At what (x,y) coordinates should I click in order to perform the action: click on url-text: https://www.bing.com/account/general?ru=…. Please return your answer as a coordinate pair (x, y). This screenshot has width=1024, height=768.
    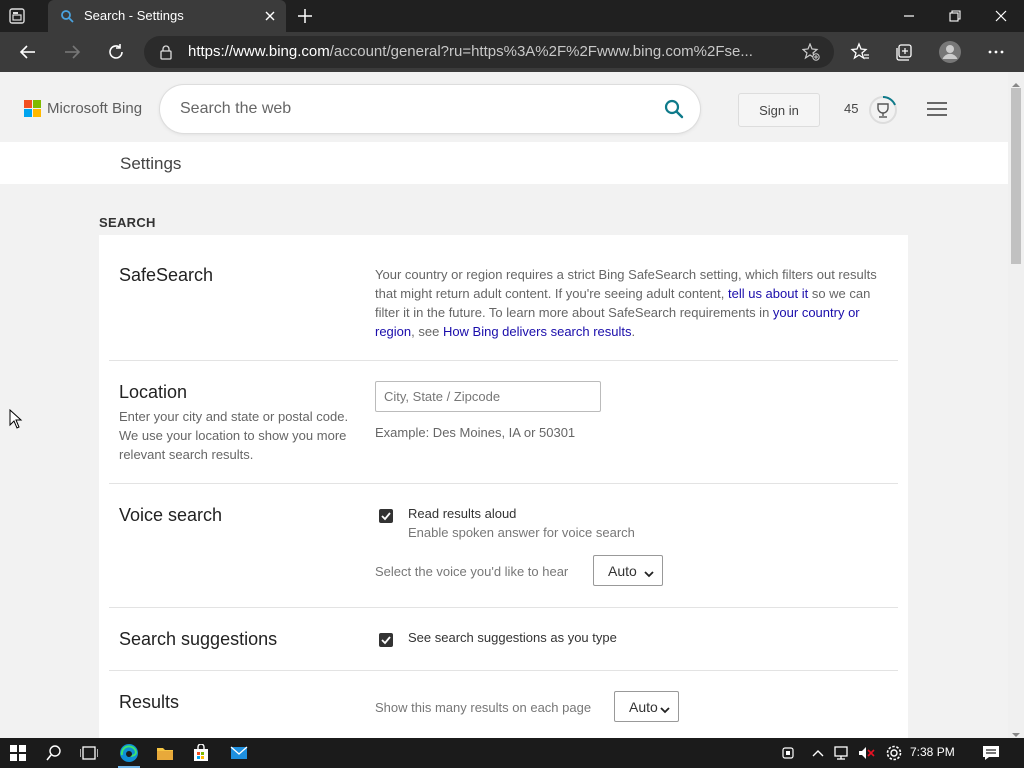
    Looking at the image, I should click on (470, 51).